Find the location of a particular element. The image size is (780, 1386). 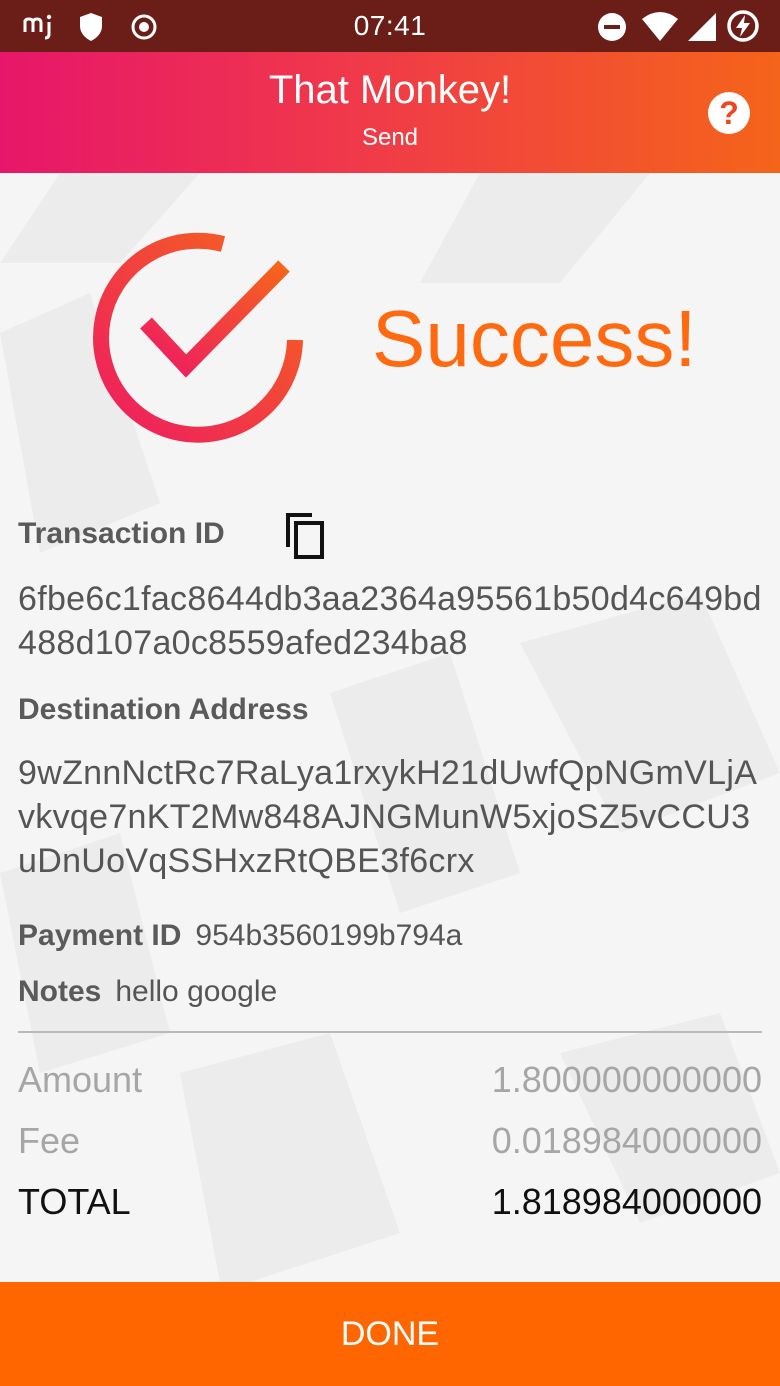

fee-value: 0.018984000000 is located at coordinates (626, 1140).